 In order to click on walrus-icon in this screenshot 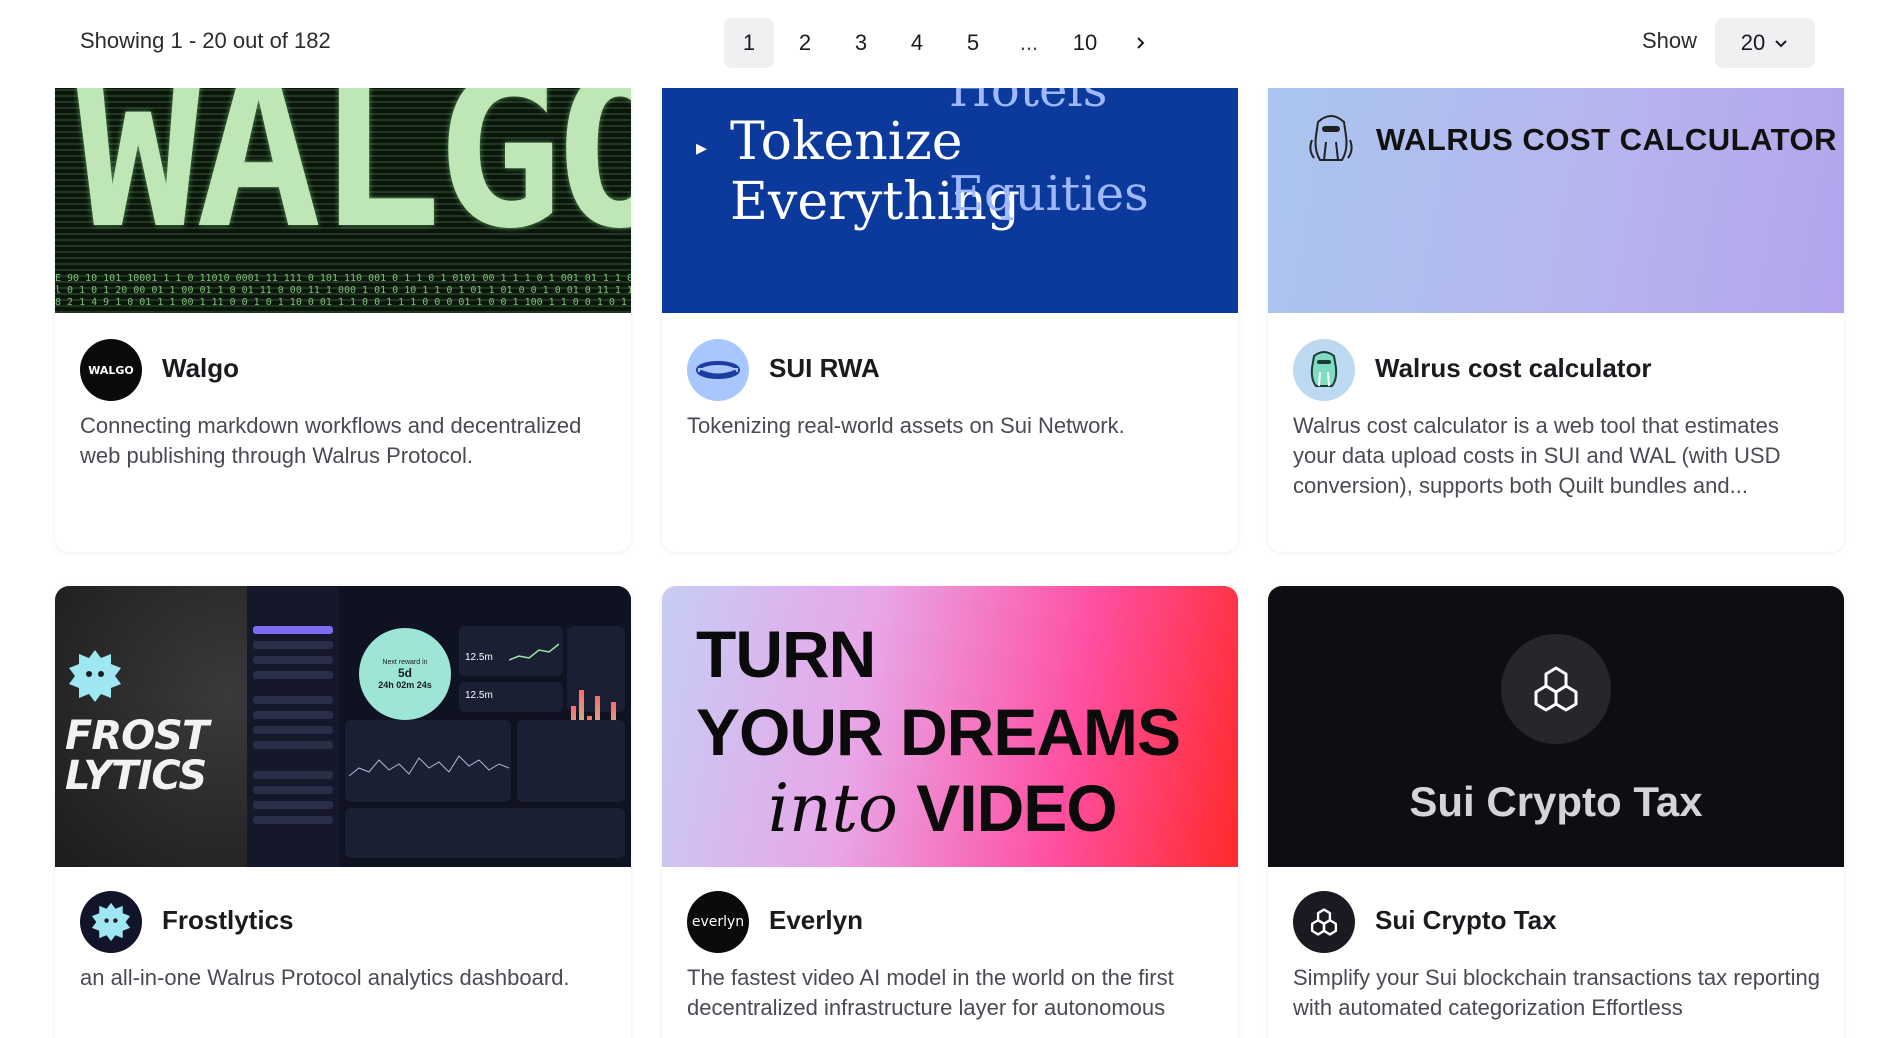, I will do `click(1331, 138)`.